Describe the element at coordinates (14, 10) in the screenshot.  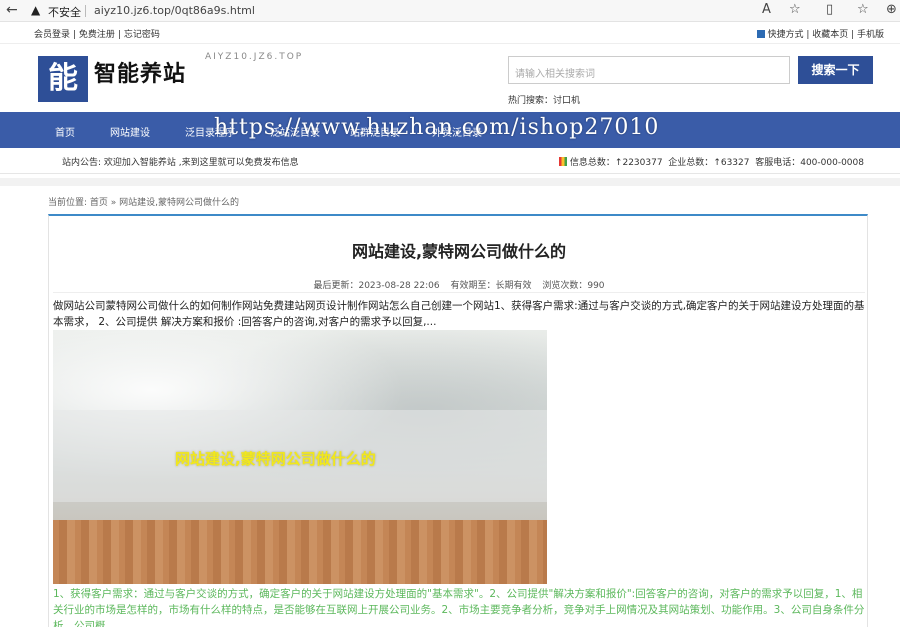
I see `back-arrow-icon: ←` at that location.